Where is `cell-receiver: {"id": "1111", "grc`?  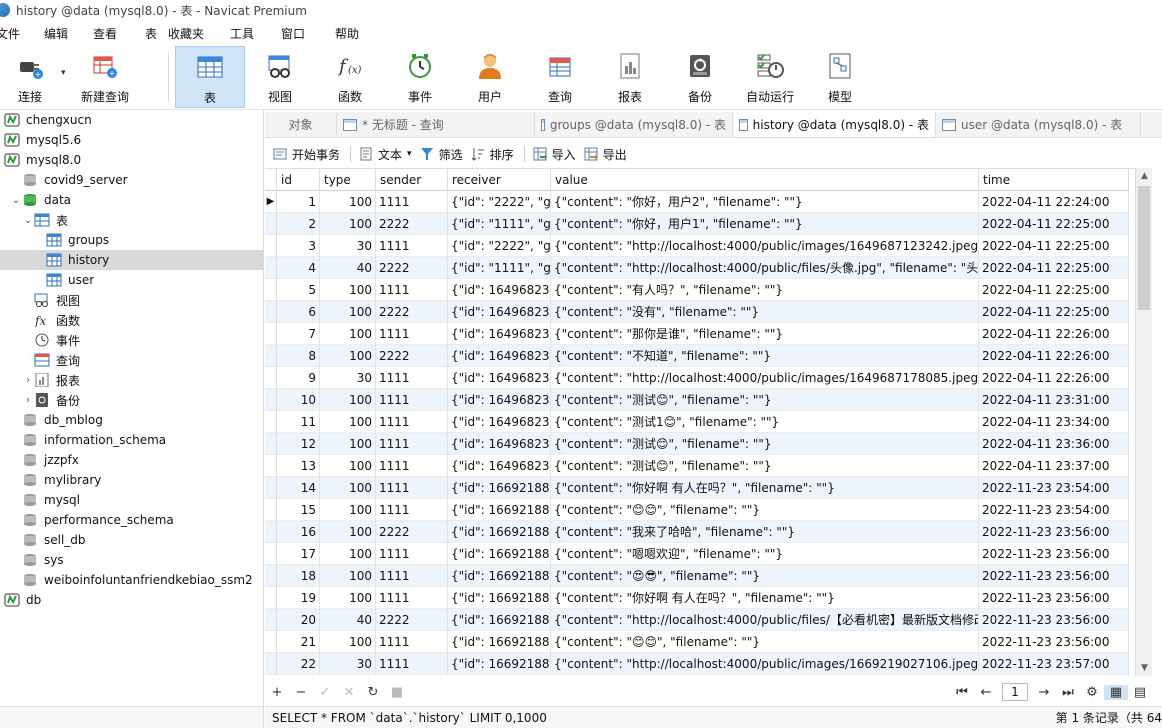 cell-receiver: {"id": "1111", "grc is located at coordinates (499, 268).